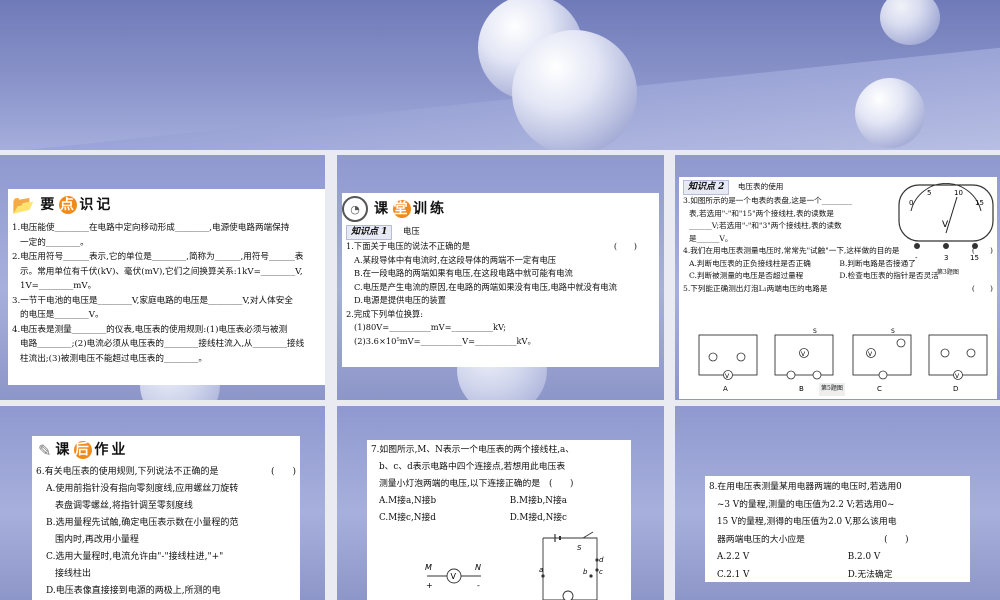  I want to click on option: D.电源是提供电压的装置, so click(400, 300).